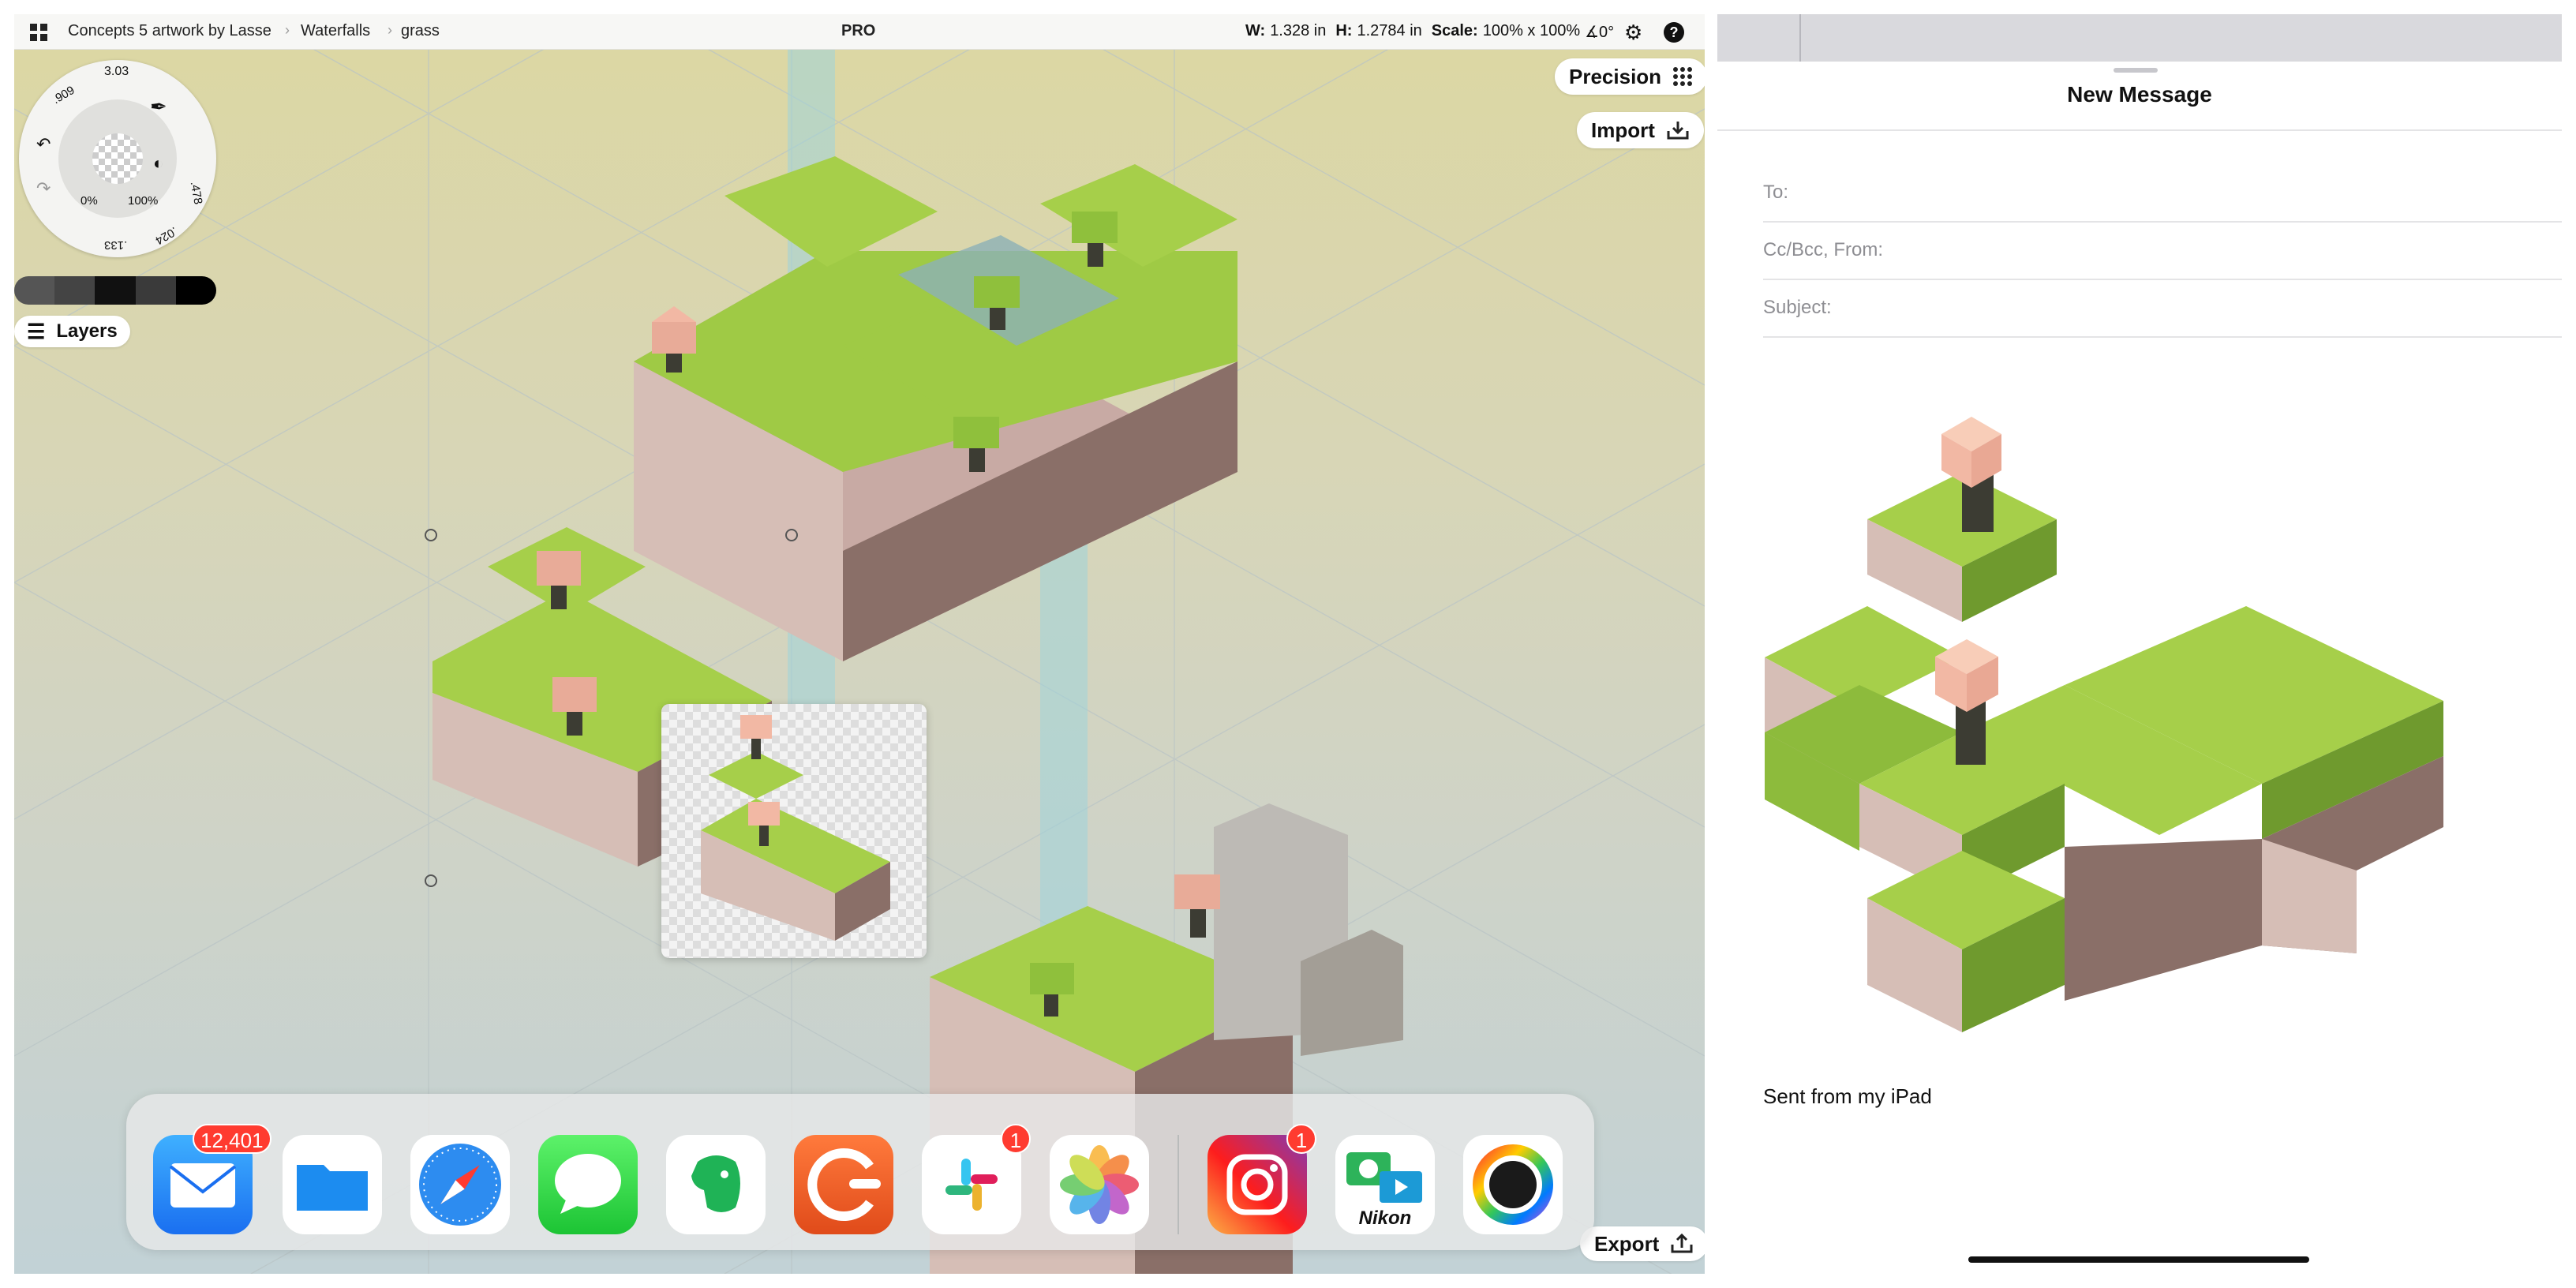 The image size is (2576, 1288). What do you see at coordinates (1531, 30) in the screenshot?
I see `scale-value: 100% x 100%` at bounding box center [1531, 30].